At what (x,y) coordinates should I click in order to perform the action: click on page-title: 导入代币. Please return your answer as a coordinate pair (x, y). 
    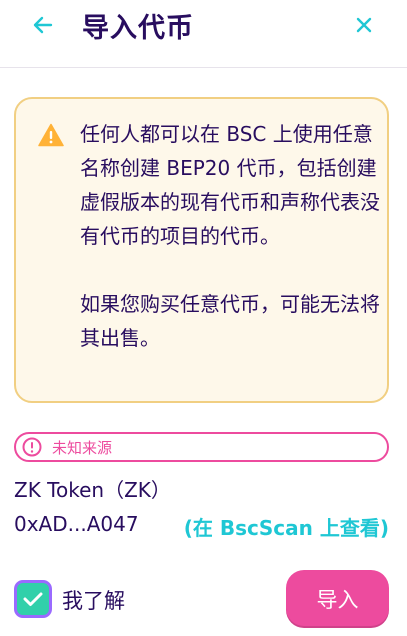
    Looking at the image, I should click on (138, 28).